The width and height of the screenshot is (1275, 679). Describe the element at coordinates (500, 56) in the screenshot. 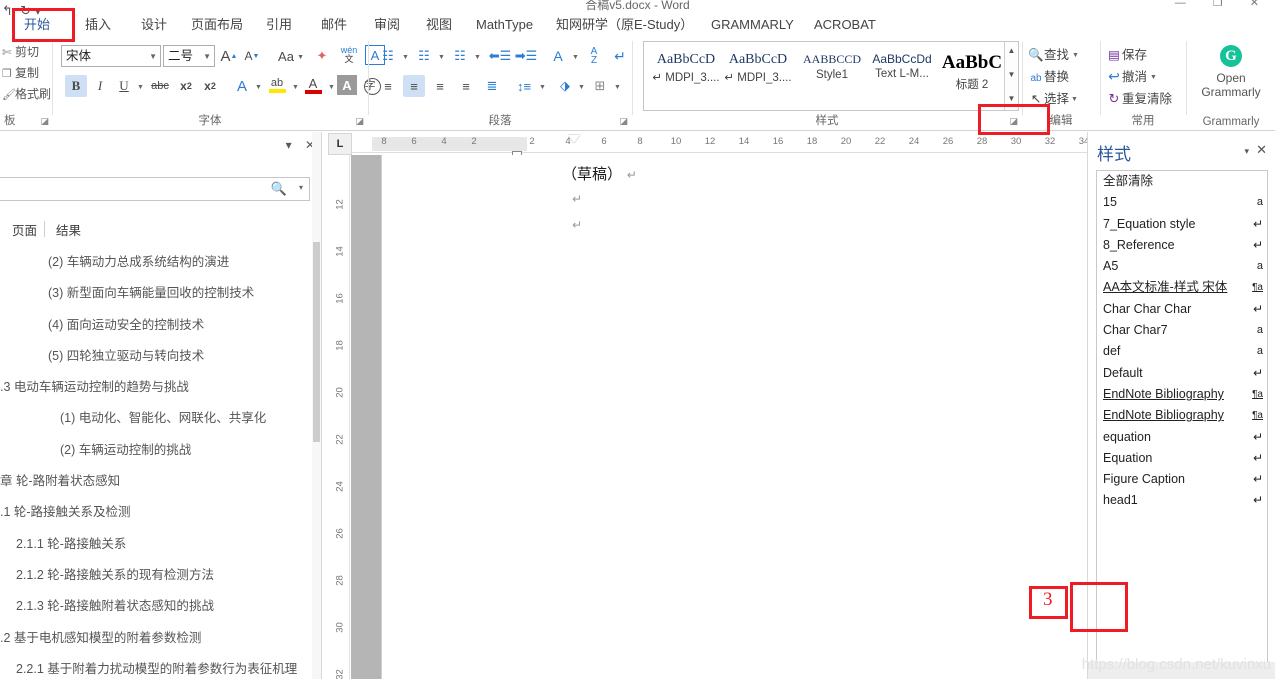

I see `decrease-indent-icon: ⬅☰` at that location.